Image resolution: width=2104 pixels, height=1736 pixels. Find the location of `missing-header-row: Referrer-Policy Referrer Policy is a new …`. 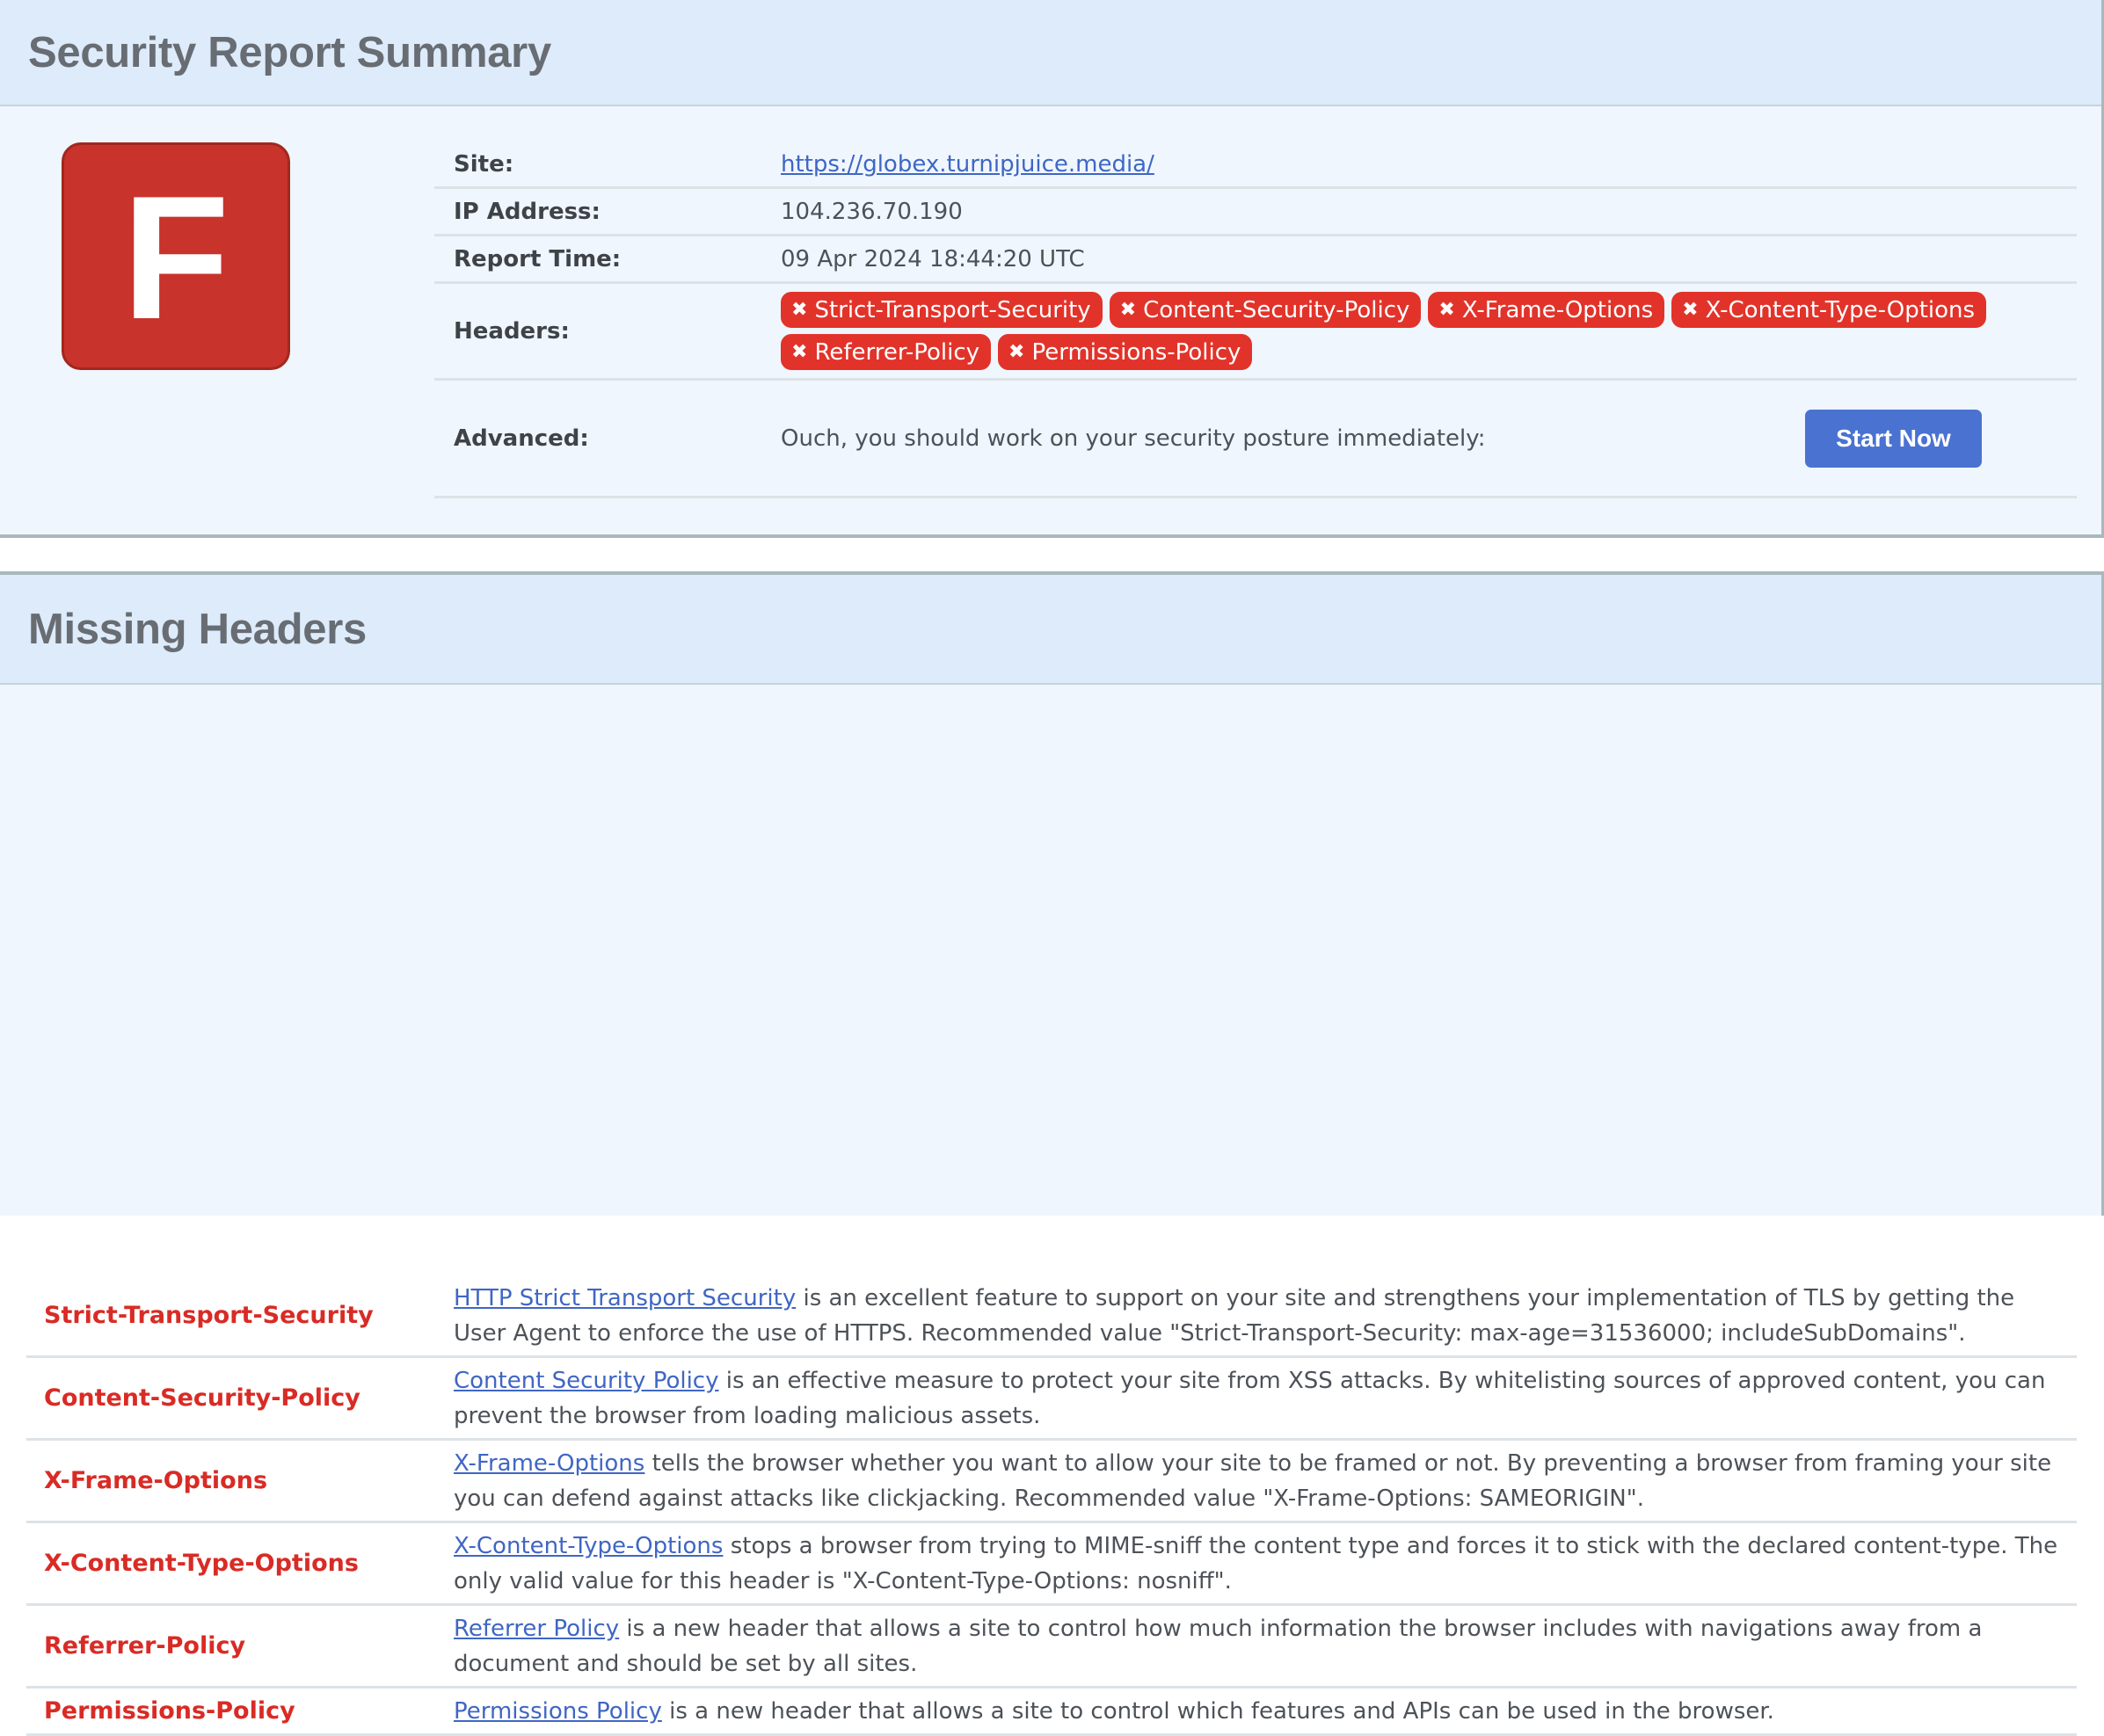

missing-header-row: Referrer-Policy Referrer Policy is a new … is located at coordinates (1051, 1648).